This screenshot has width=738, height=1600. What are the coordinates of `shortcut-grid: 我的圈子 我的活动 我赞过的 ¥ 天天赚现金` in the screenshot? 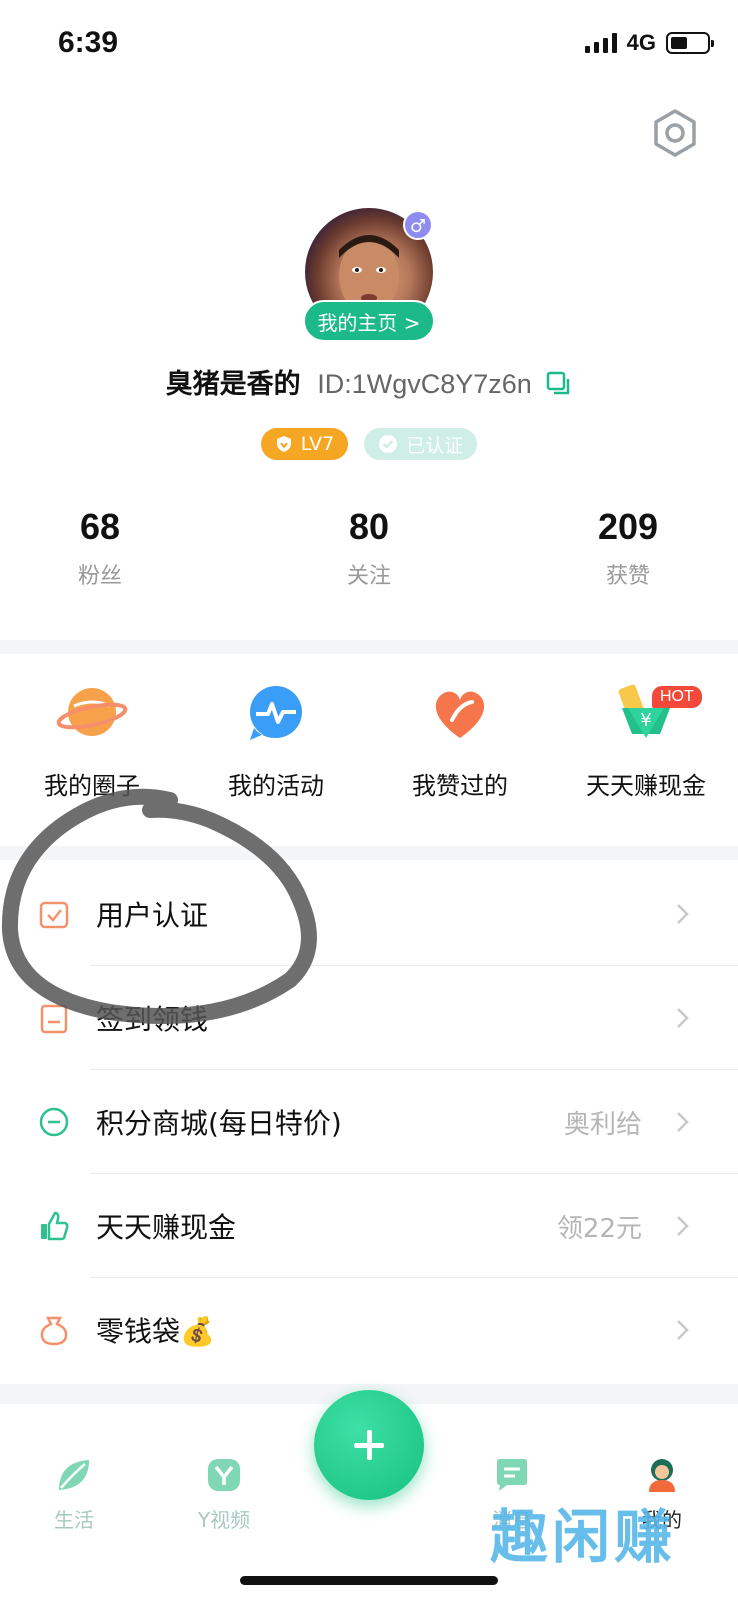 It's located at (369, 746).